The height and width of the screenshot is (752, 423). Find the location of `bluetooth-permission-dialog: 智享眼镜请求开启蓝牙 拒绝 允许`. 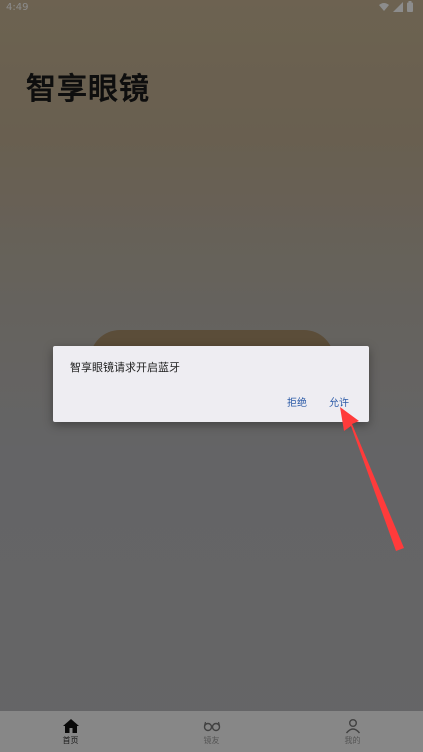

bluetooth-permission-dialog: 智享眼镜请求开启蓝牙 拒绝 允许 is located at coordinates (211, 384).